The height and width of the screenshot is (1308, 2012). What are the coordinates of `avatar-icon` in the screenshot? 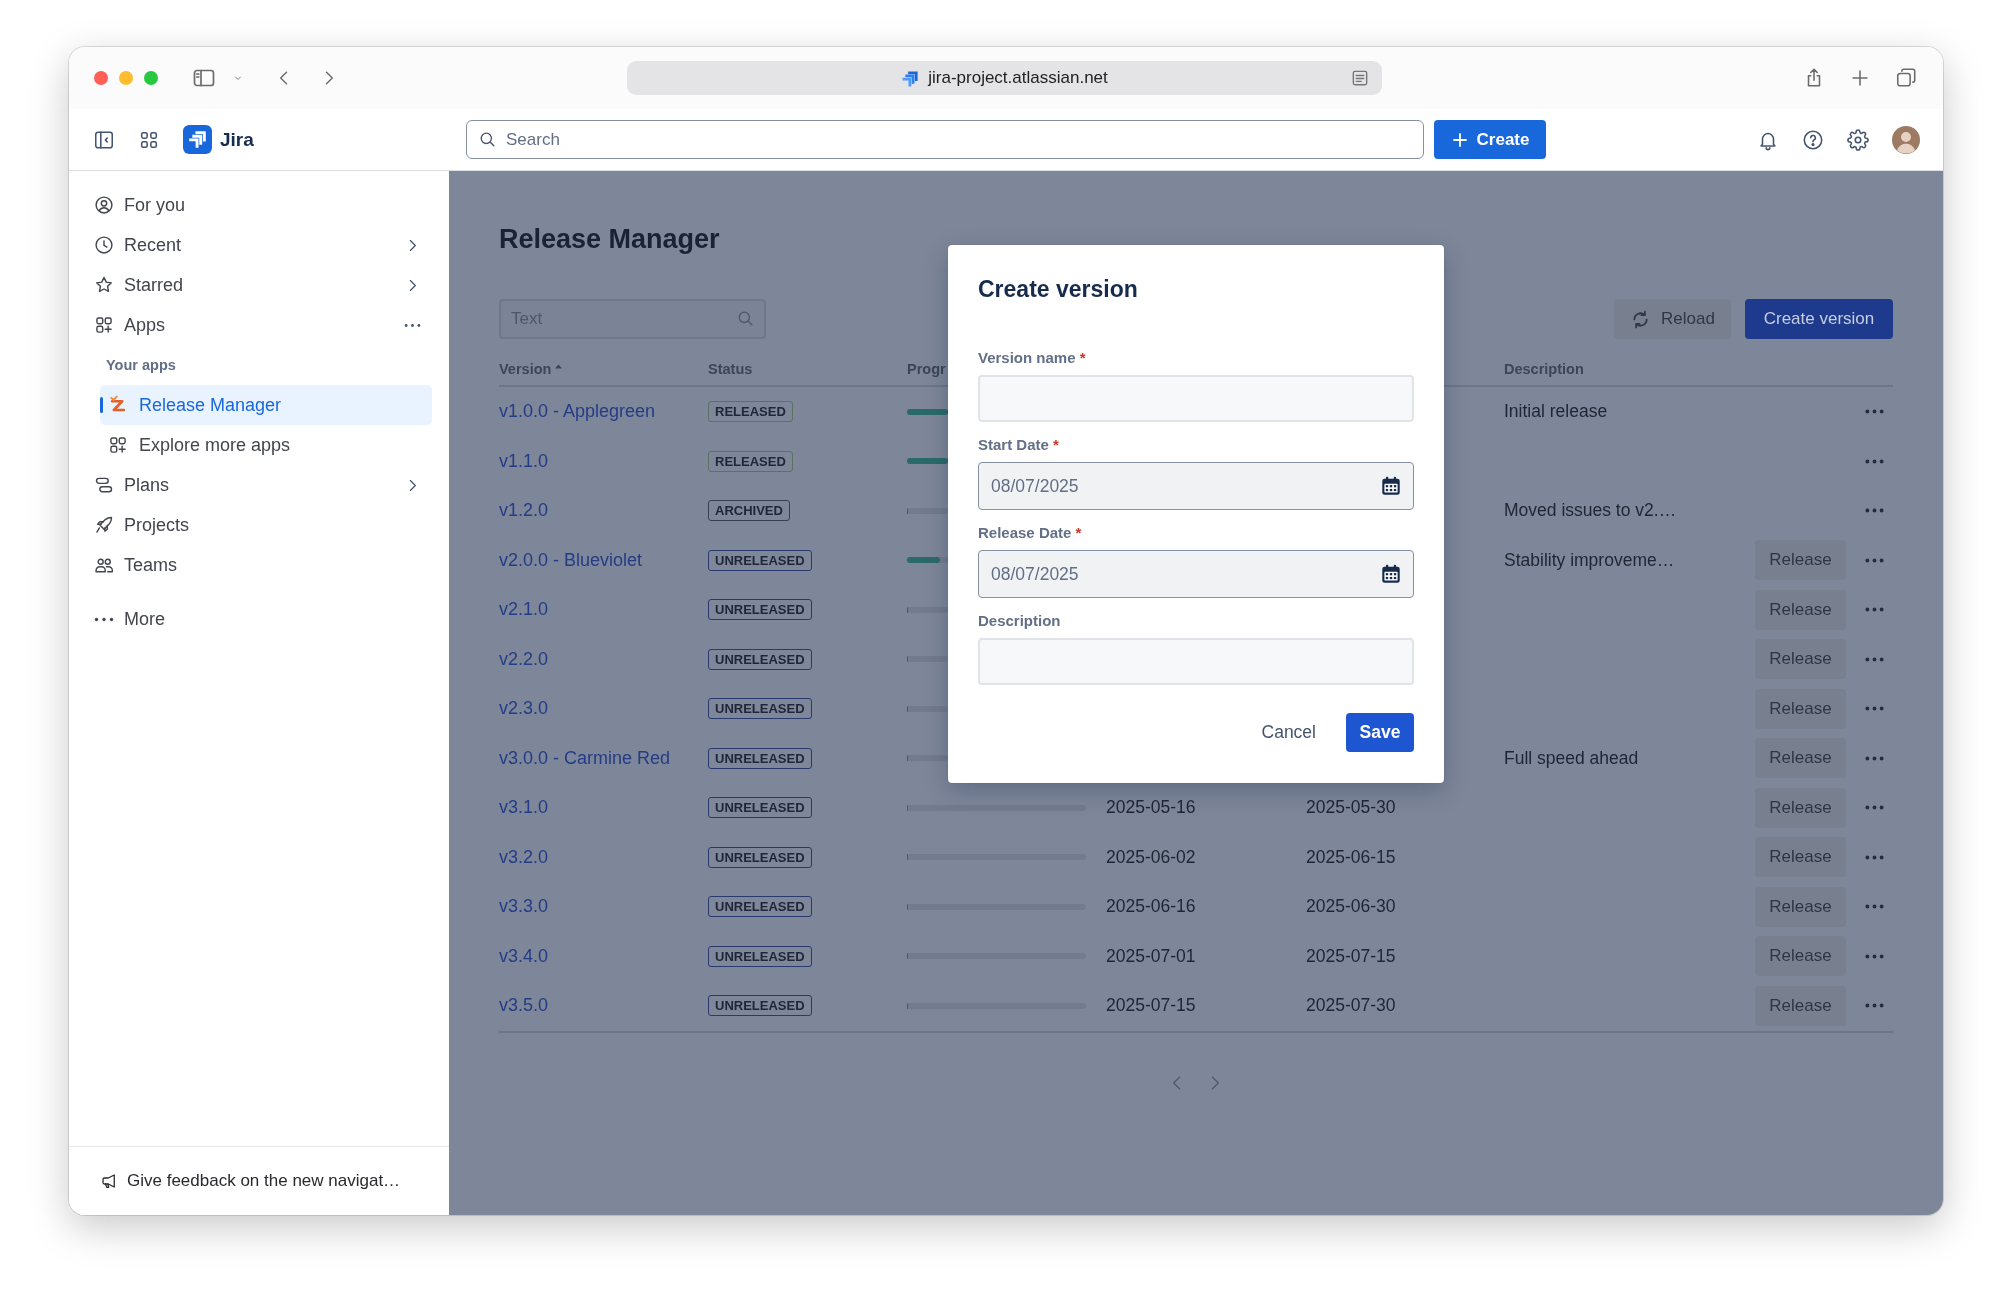 It's located at (1906, 139).